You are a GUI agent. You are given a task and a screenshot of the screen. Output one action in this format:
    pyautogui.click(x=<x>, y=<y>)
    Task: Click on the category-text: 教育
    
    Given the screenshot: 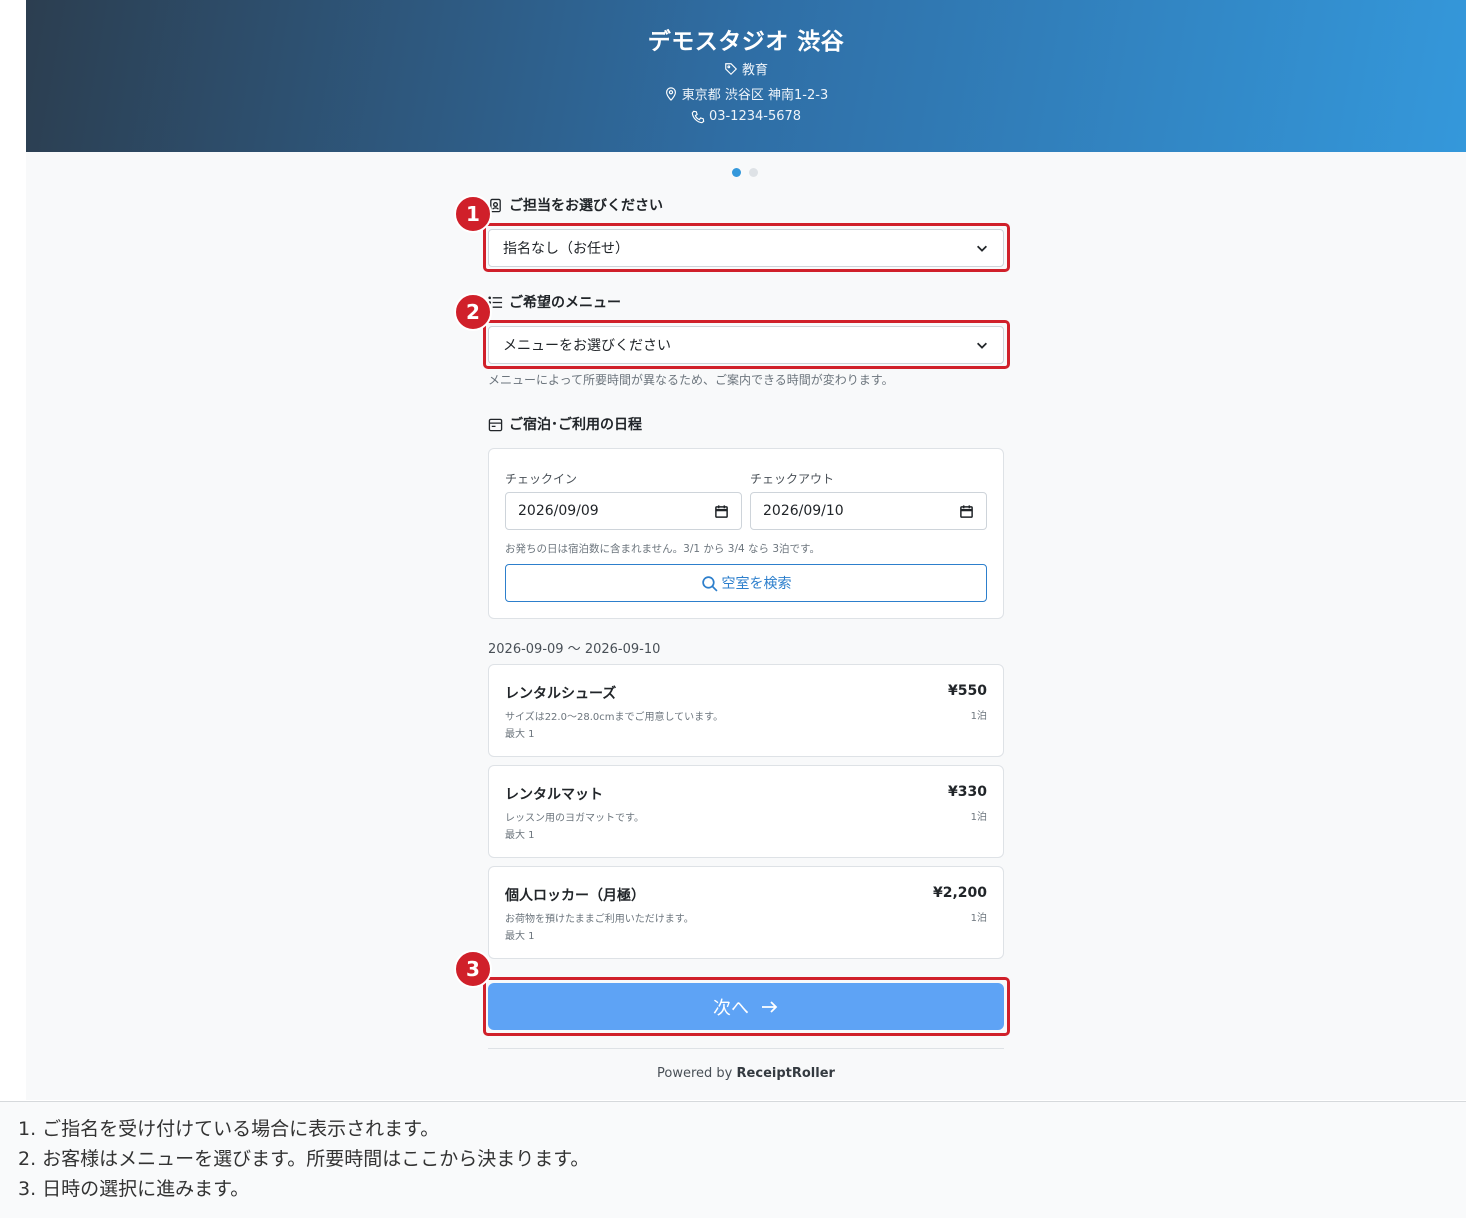 What is the action you would take?
    pyautogui.click(x=754, y=70)
    